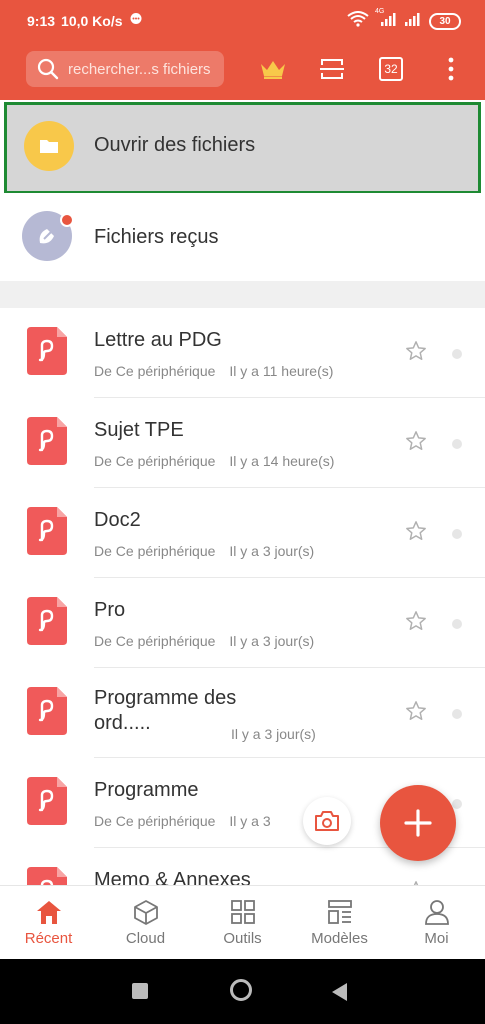  I want to click on status-left: 9:13 10,0 Ko/s, so click(85, 20).